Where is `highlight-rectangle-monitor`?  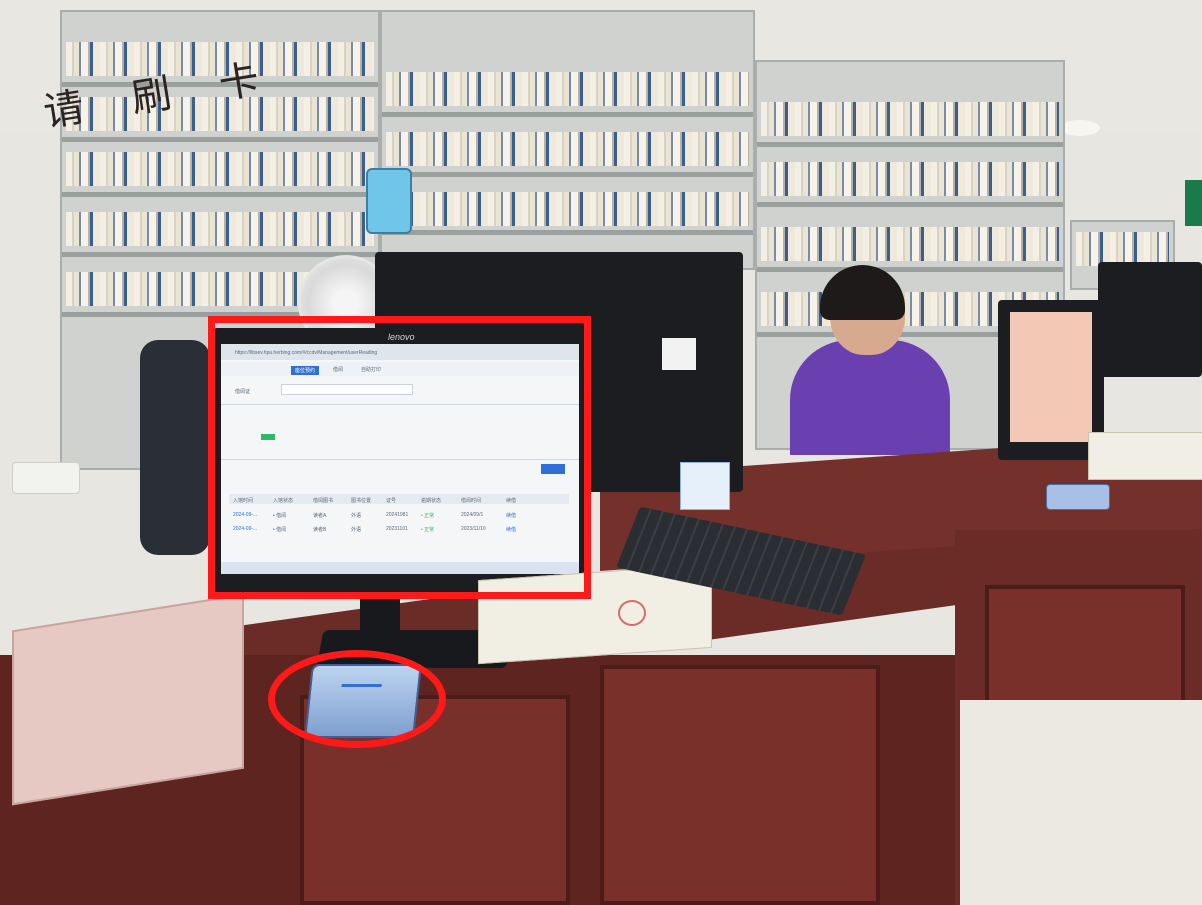
highlight-rectangle-monitor is located at coordinates (399, 457).